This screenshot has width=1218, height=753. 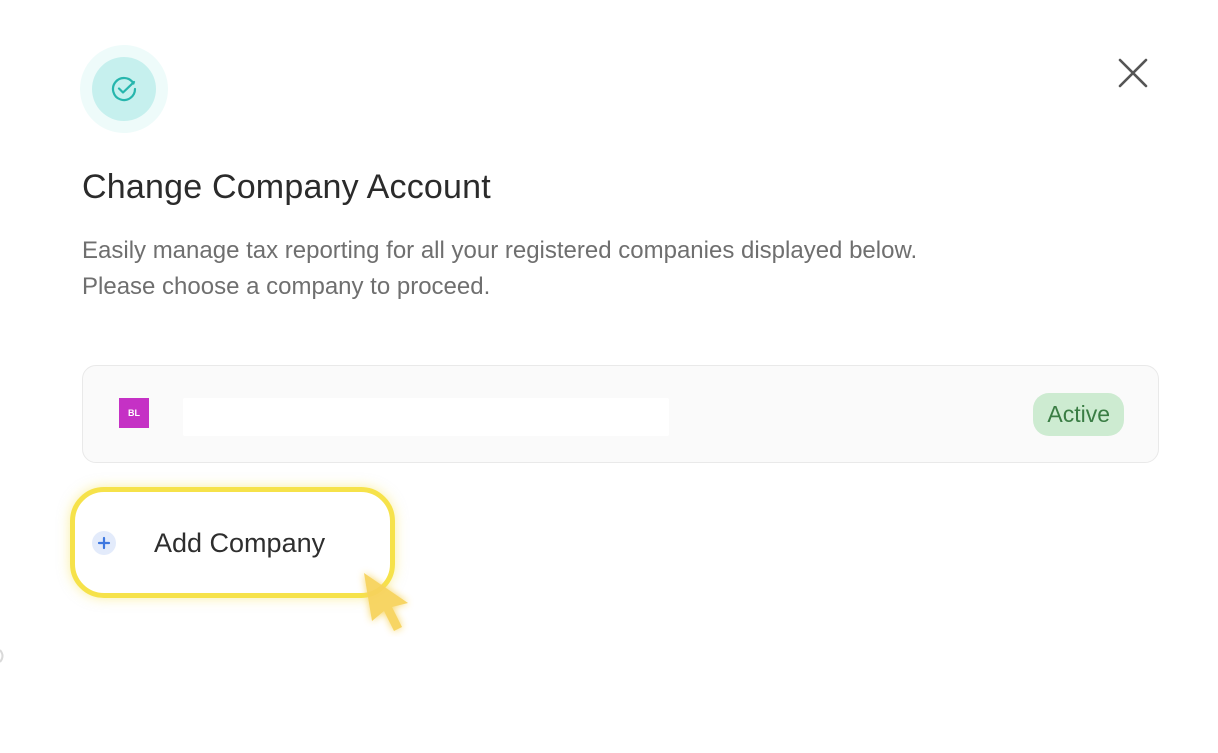 I want to click on add-company-button: Add Company, so click(x=208, y=543).